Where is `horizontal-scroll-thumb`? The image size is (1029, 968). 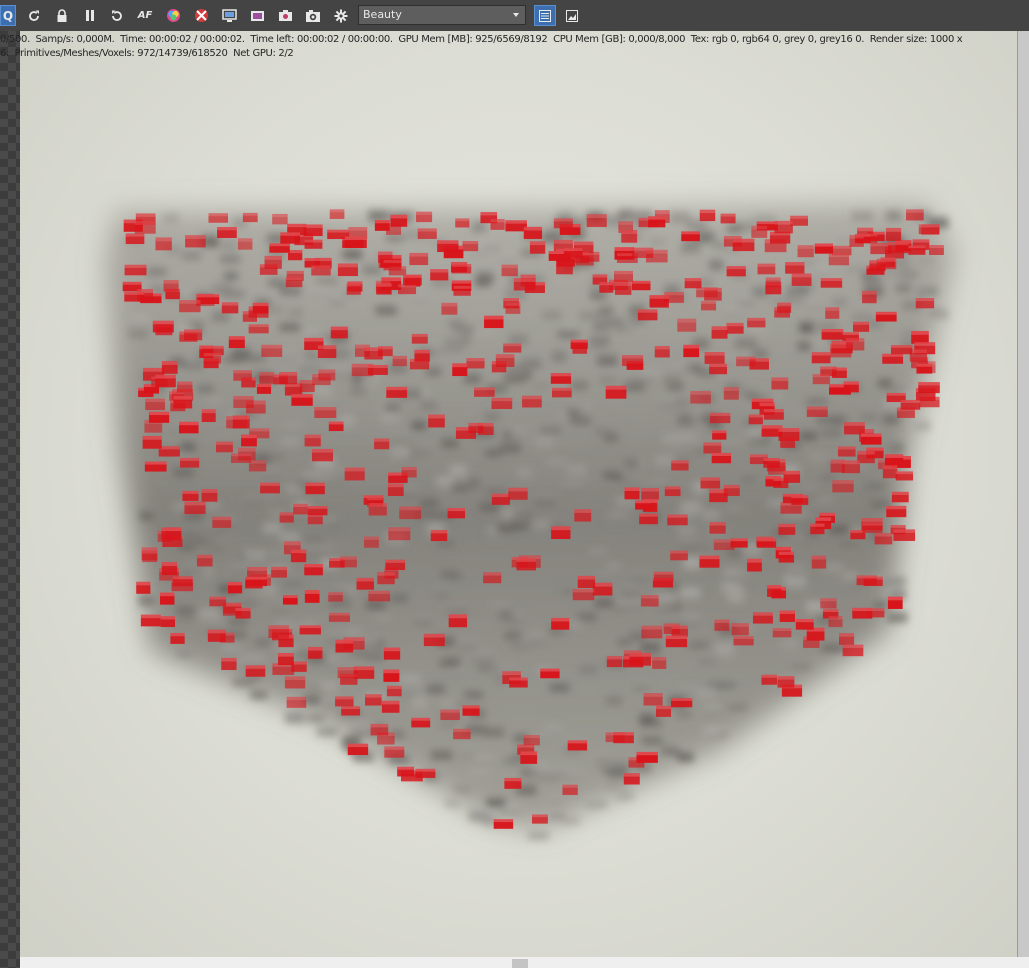
horizontal-scroll-thumb is located at coordinates (520, 963).